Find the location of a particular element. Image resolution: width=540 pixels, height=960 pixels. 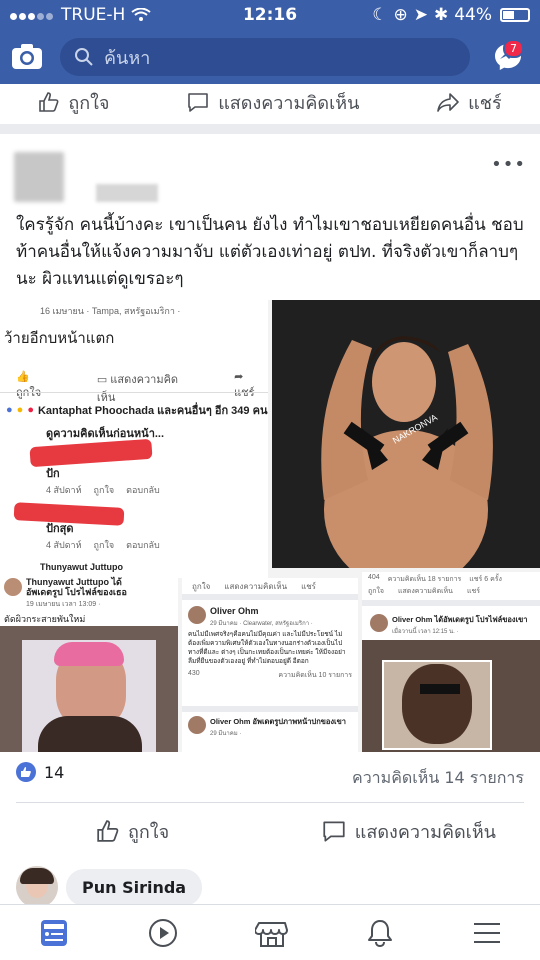

menu-icon is located at coordinates (487, 933).